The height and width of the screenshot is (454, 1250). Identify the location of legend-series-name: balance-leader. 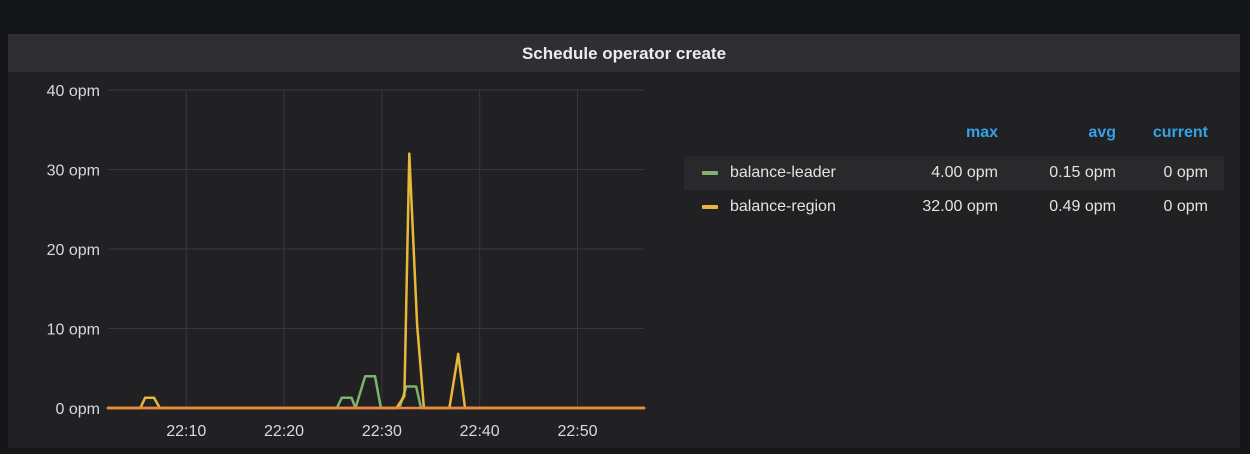
(783, 173).